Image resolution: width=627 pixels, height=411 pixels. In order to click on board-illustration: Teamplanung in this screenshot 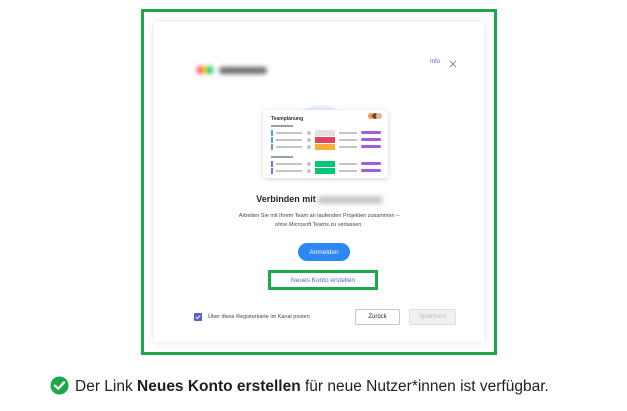, I will do `click(325, 144)`.